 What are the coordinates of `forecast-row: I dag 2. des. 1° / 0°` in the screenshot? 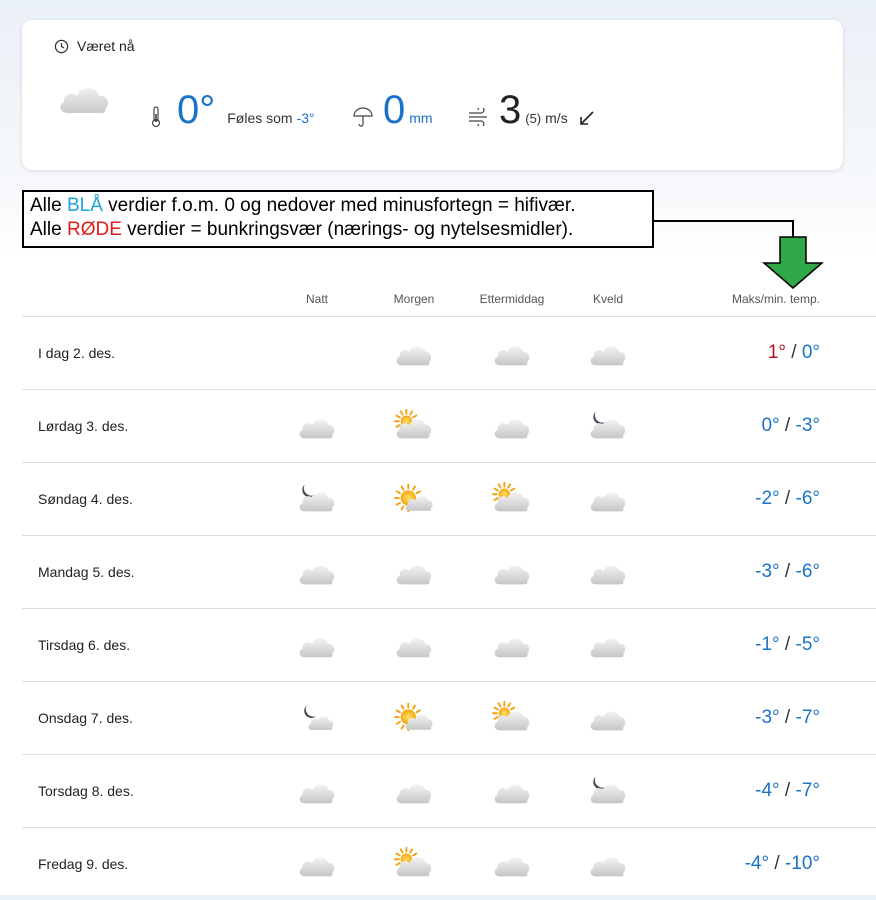 It's located at (449, 352).